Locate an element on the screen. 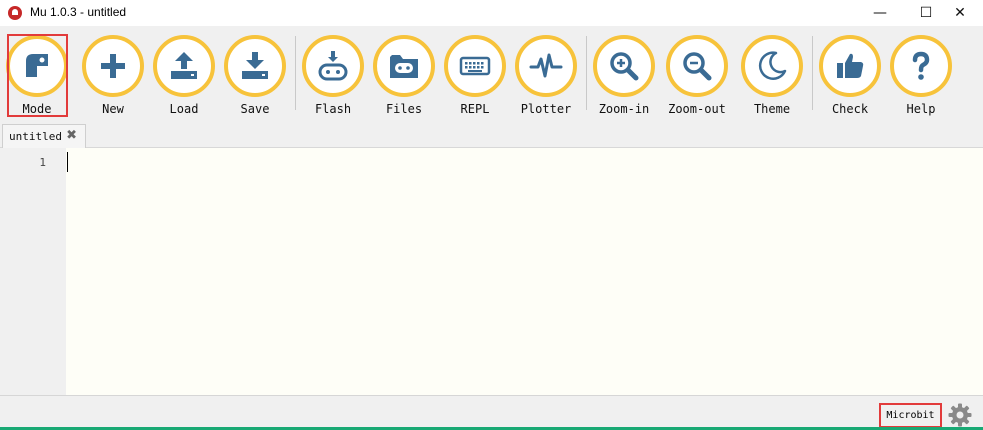 The width and height of the screenshot is (983, 430). flash-button: Flash is located at coordinates (333, 75).